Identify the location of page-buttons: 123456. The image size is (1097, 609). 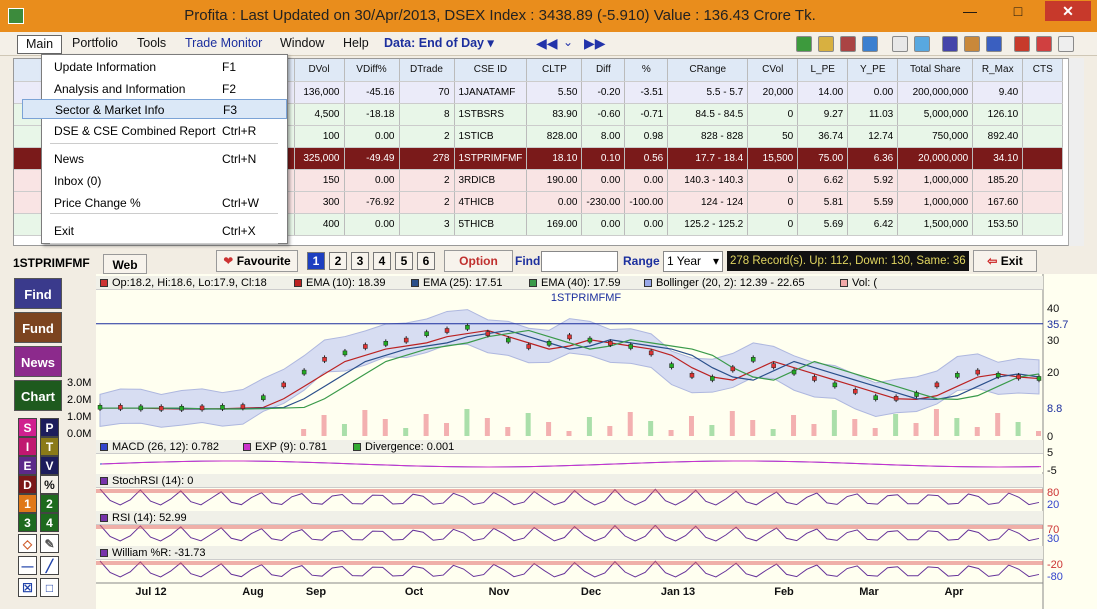
(377, 262).